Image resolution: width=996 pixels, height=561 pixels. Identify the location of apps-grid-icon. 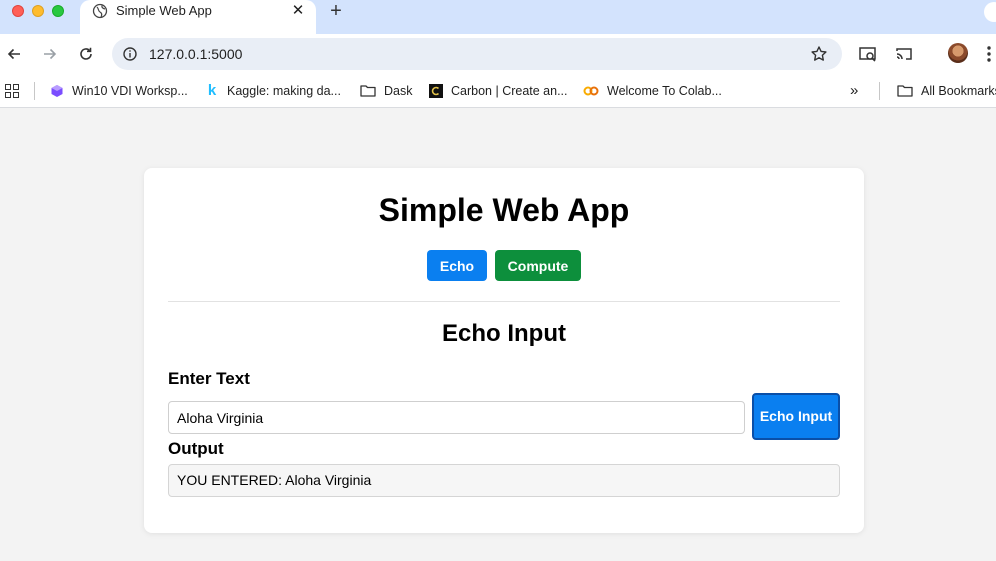
(12, 91).